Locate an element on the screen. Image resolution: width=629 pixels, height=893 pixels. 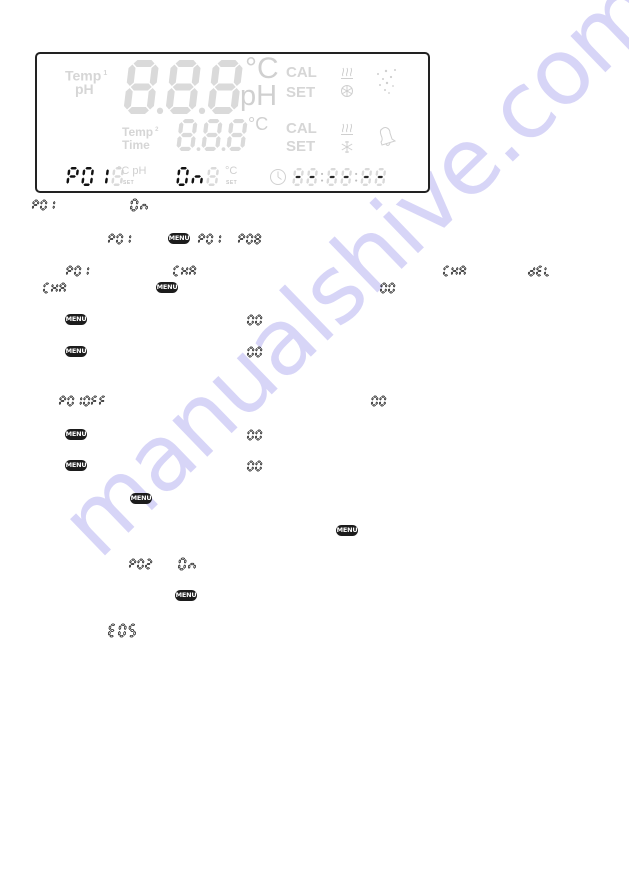
set-label-1: SET is located at coordinates (301, 92).